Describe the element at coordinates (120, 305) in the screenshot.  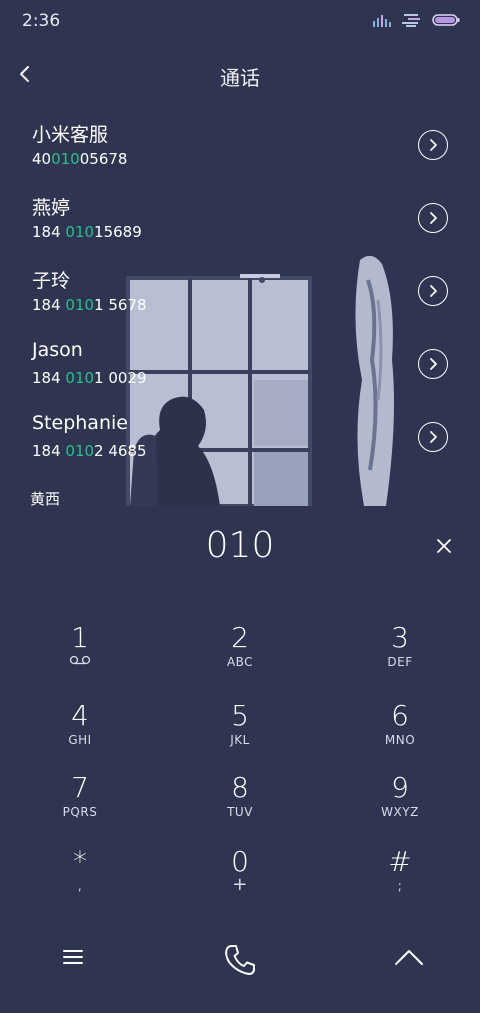
I see `number-suffix: 1 5678` at that location.